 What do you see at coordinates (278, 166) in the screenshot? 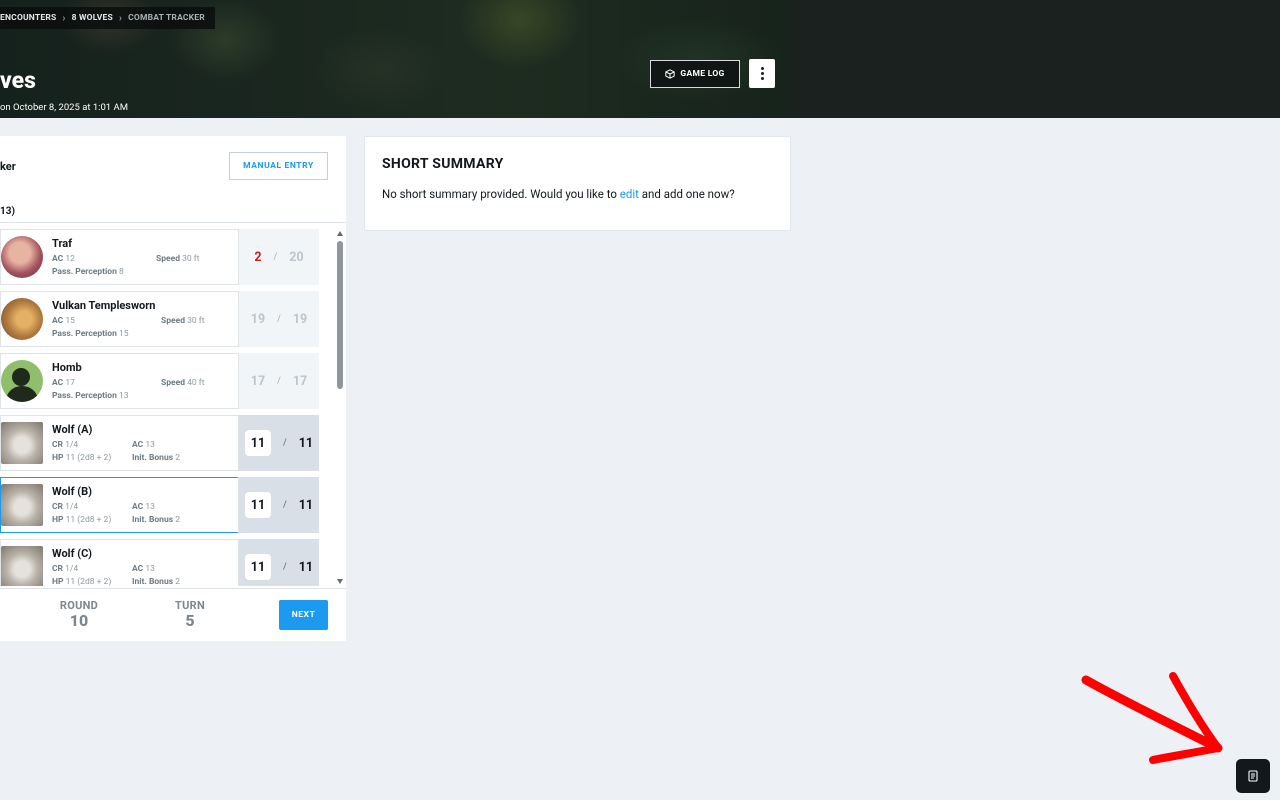
I see `manual-entry-button: MANUAL ENTRY` at bounding box center [278, 166].